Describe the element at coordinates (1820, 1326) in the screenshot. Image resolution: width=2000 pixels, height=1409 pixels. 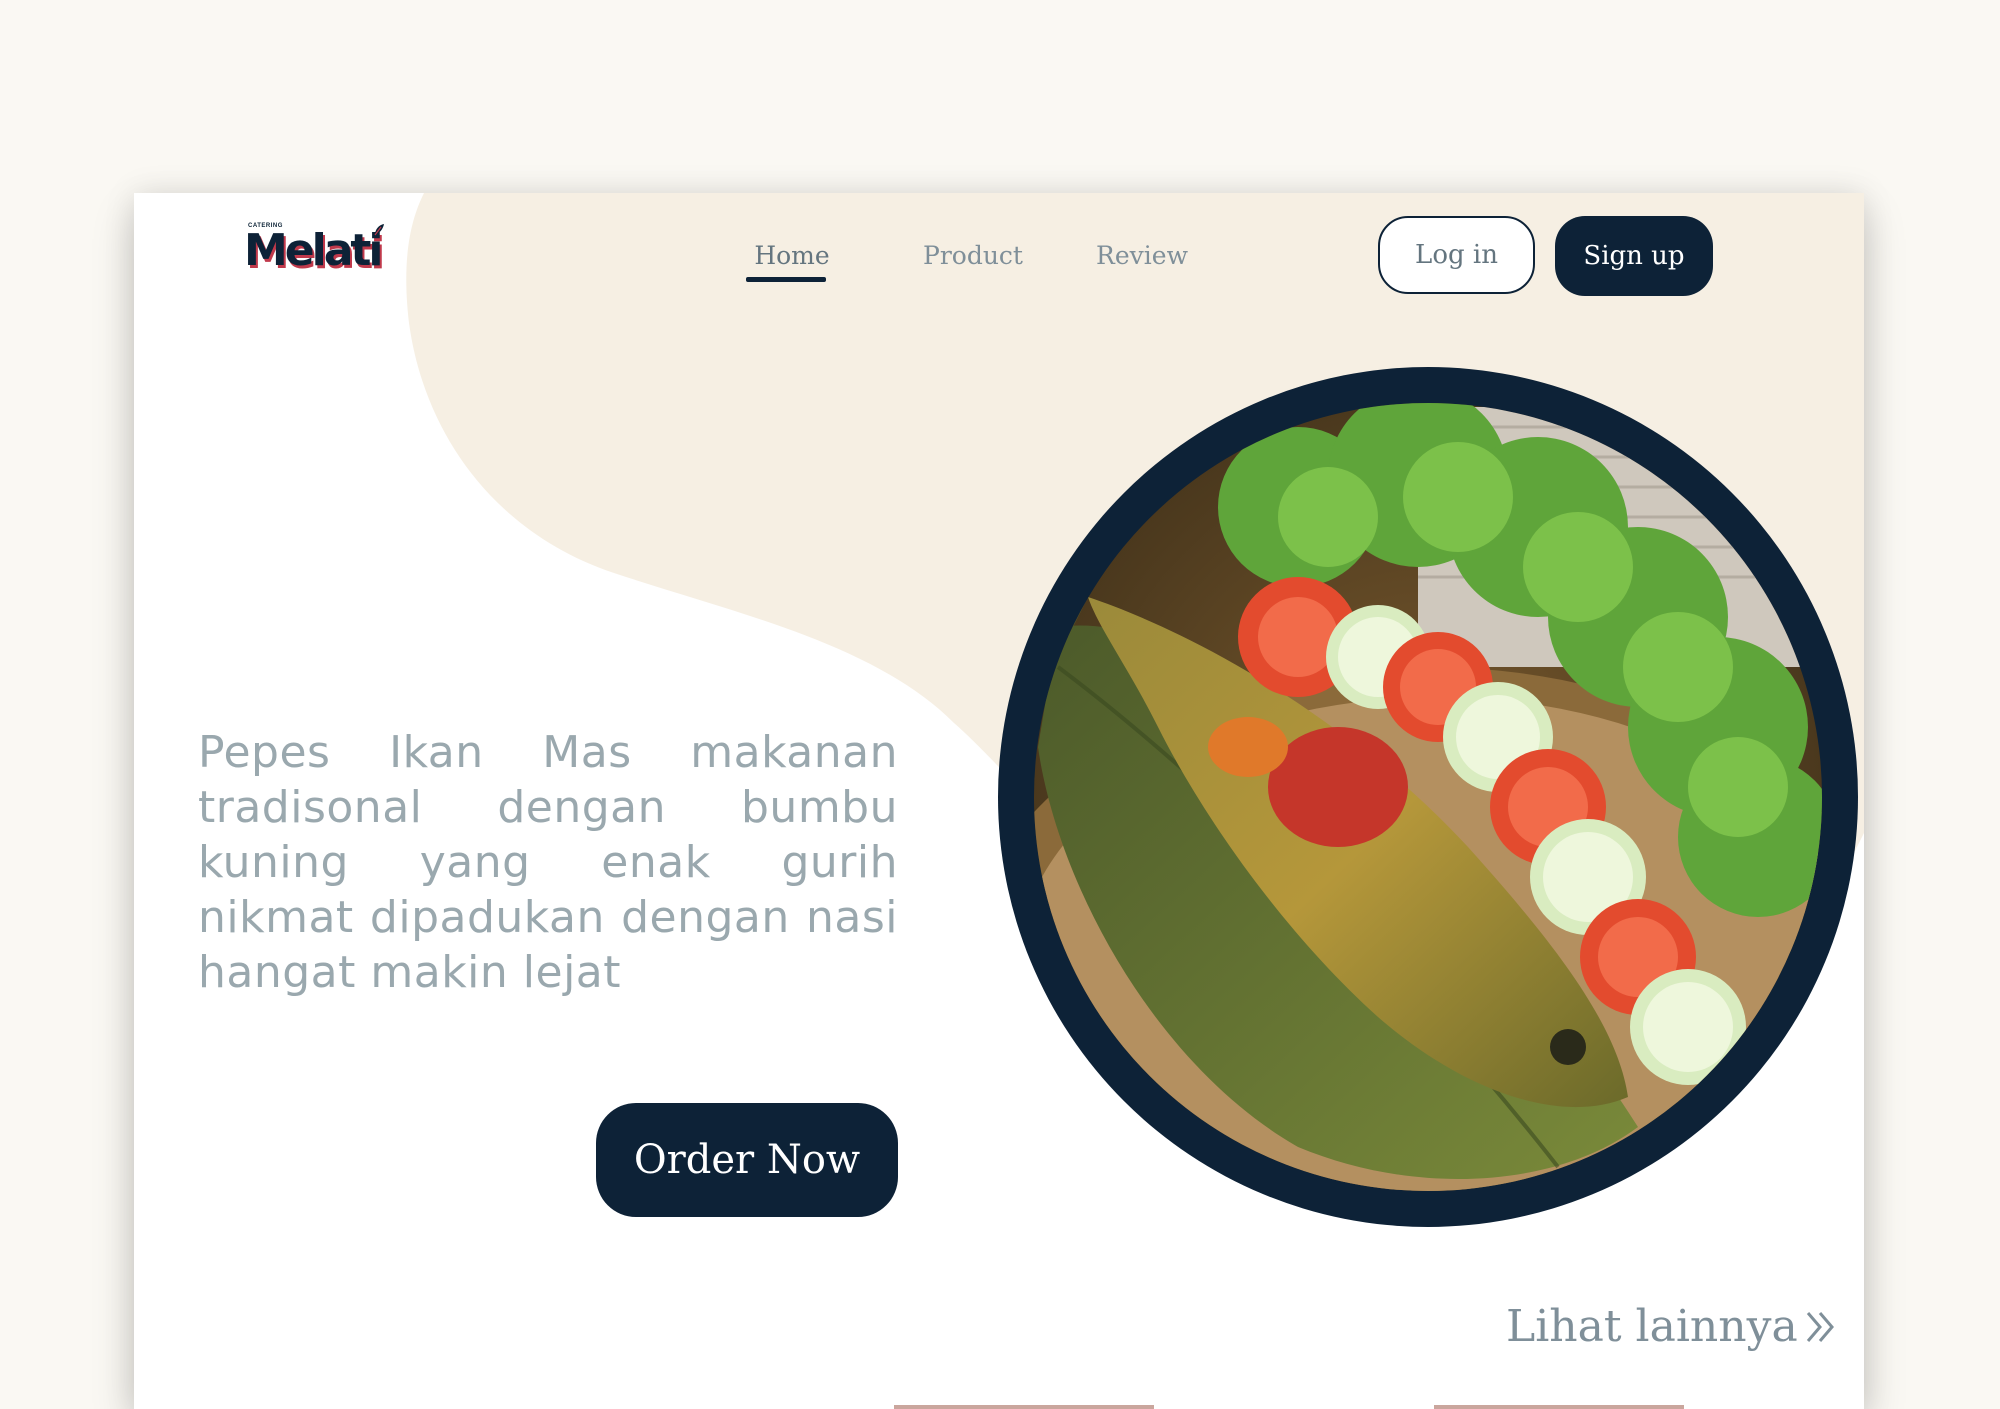
I see `double-chevron-right-icon` at that location.